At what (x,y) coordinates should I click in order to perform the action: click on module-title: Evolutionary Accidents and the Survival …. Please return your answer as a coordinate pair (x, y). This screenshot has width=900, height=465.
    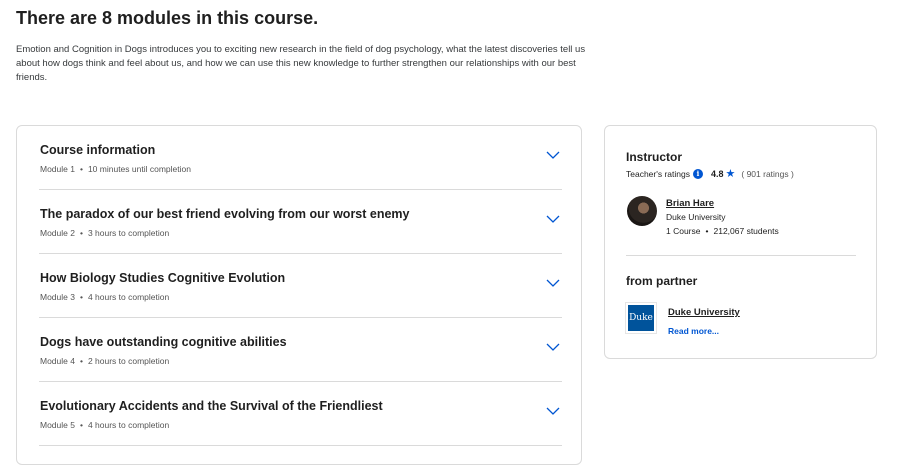
    Looking at the image, I should click on (211, 406).